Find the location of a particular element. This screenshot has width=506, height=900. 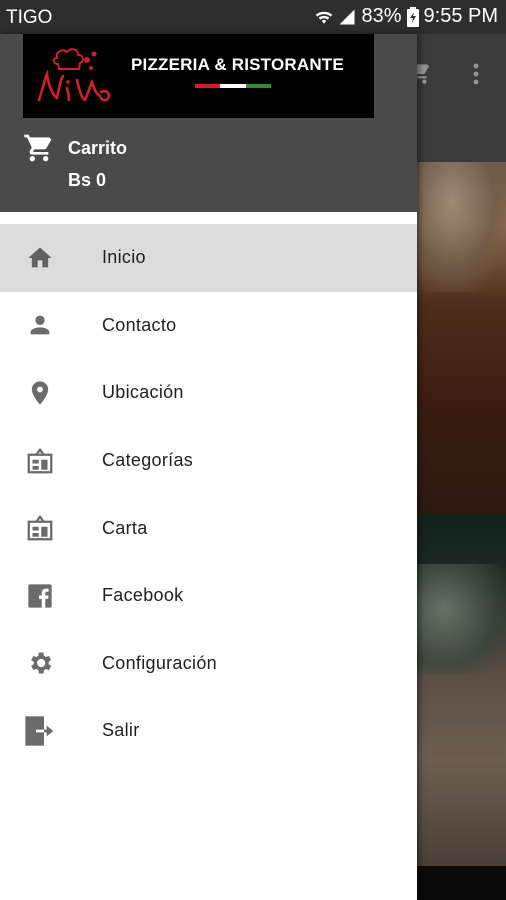

menu-item-carta: Carta is located at coordinates (208, 528).